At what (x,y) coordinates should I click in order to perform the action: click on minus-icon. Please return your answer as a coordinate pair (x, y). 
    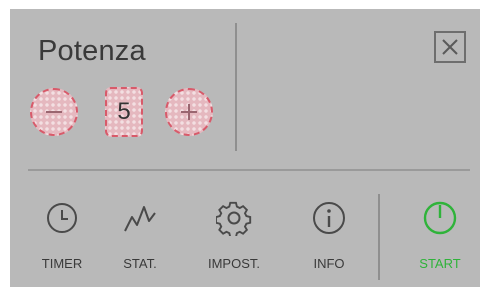
    Looking at the image, I should click on (54, 112).